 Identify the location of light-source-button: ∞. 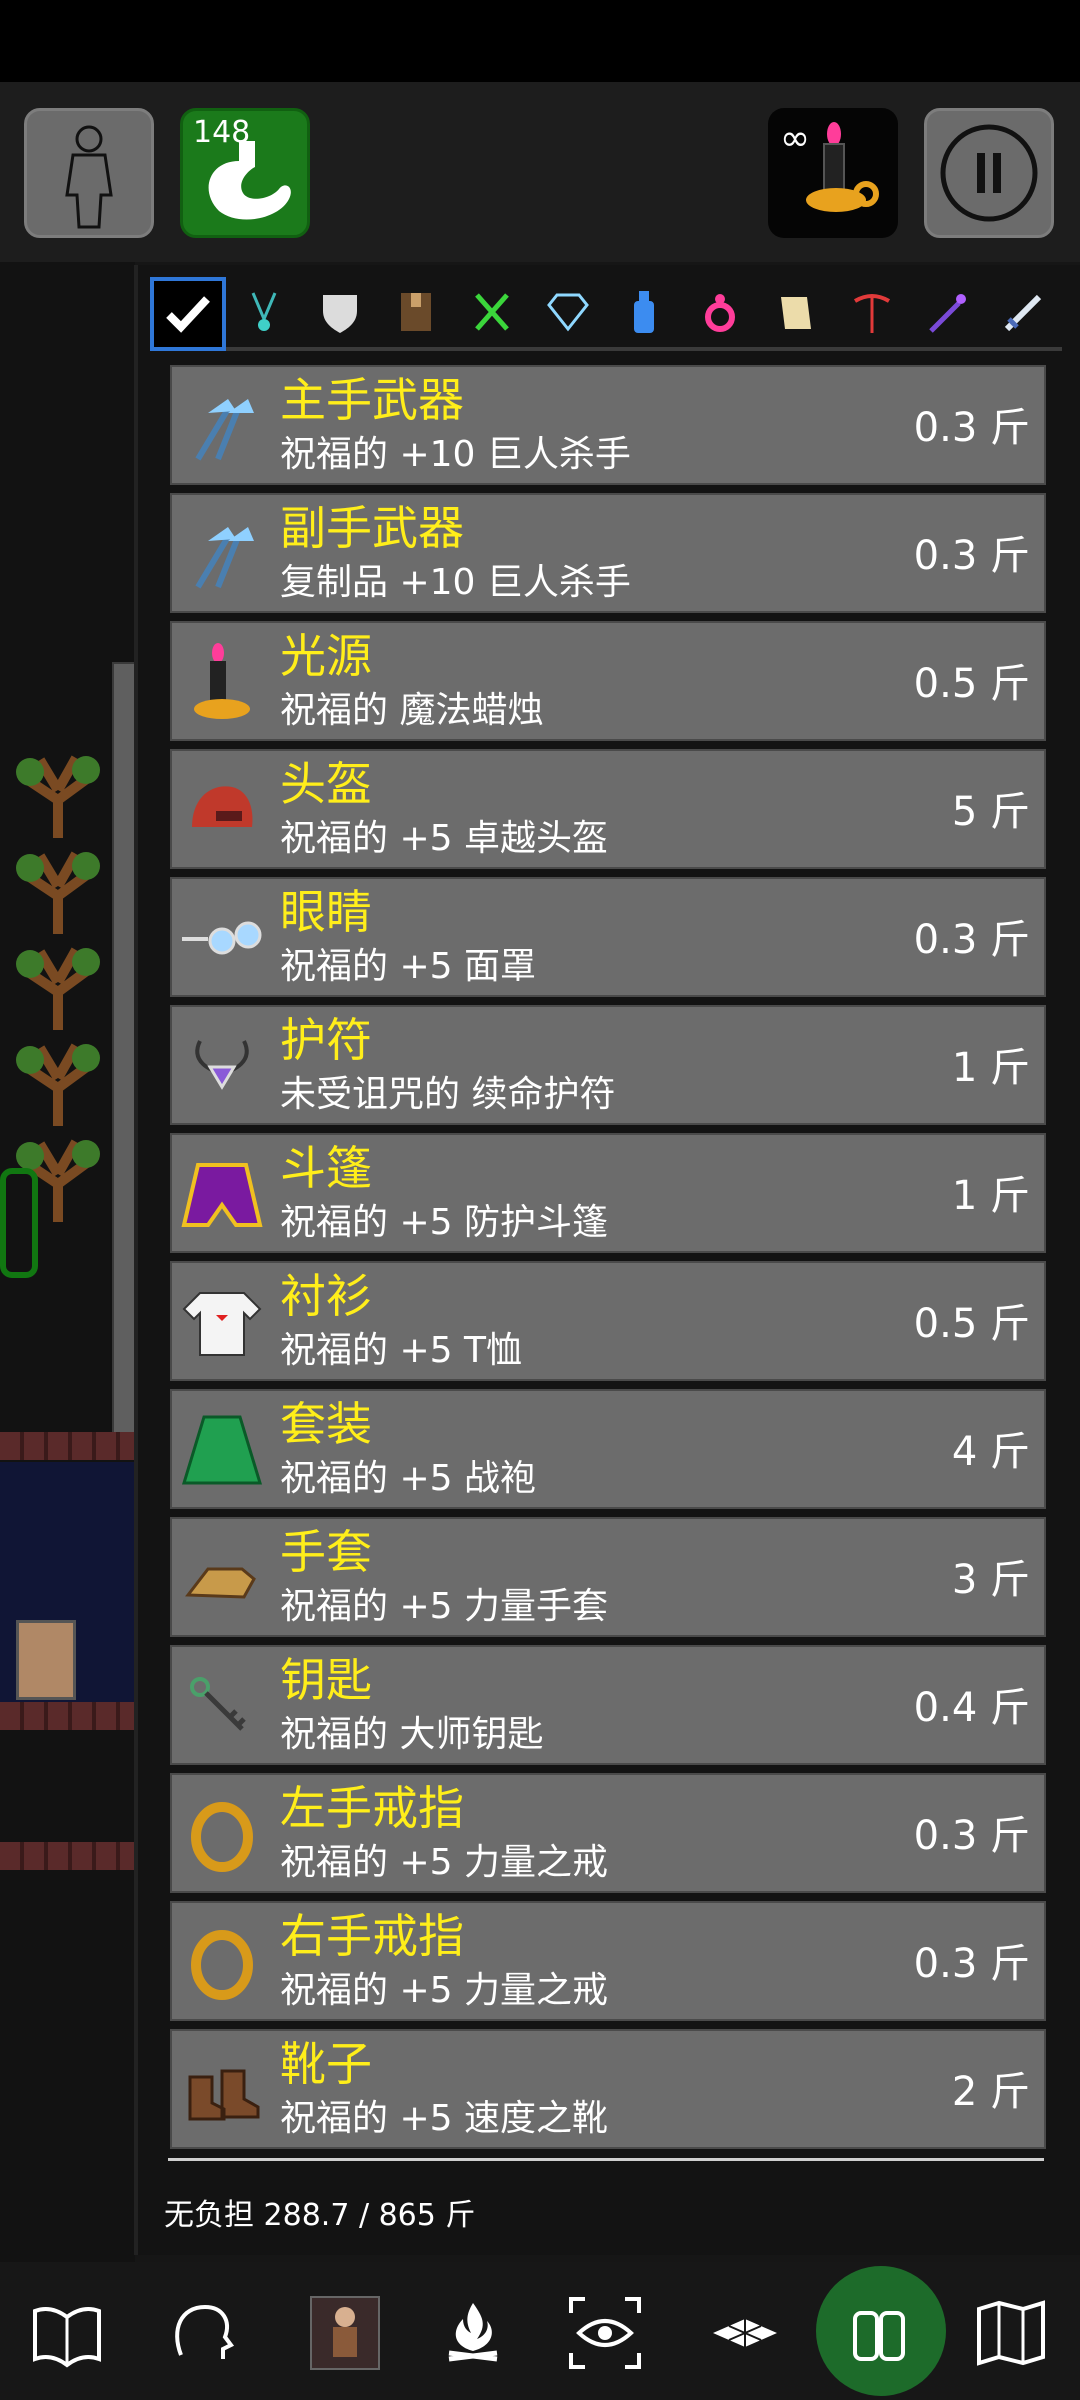
(833, 173).